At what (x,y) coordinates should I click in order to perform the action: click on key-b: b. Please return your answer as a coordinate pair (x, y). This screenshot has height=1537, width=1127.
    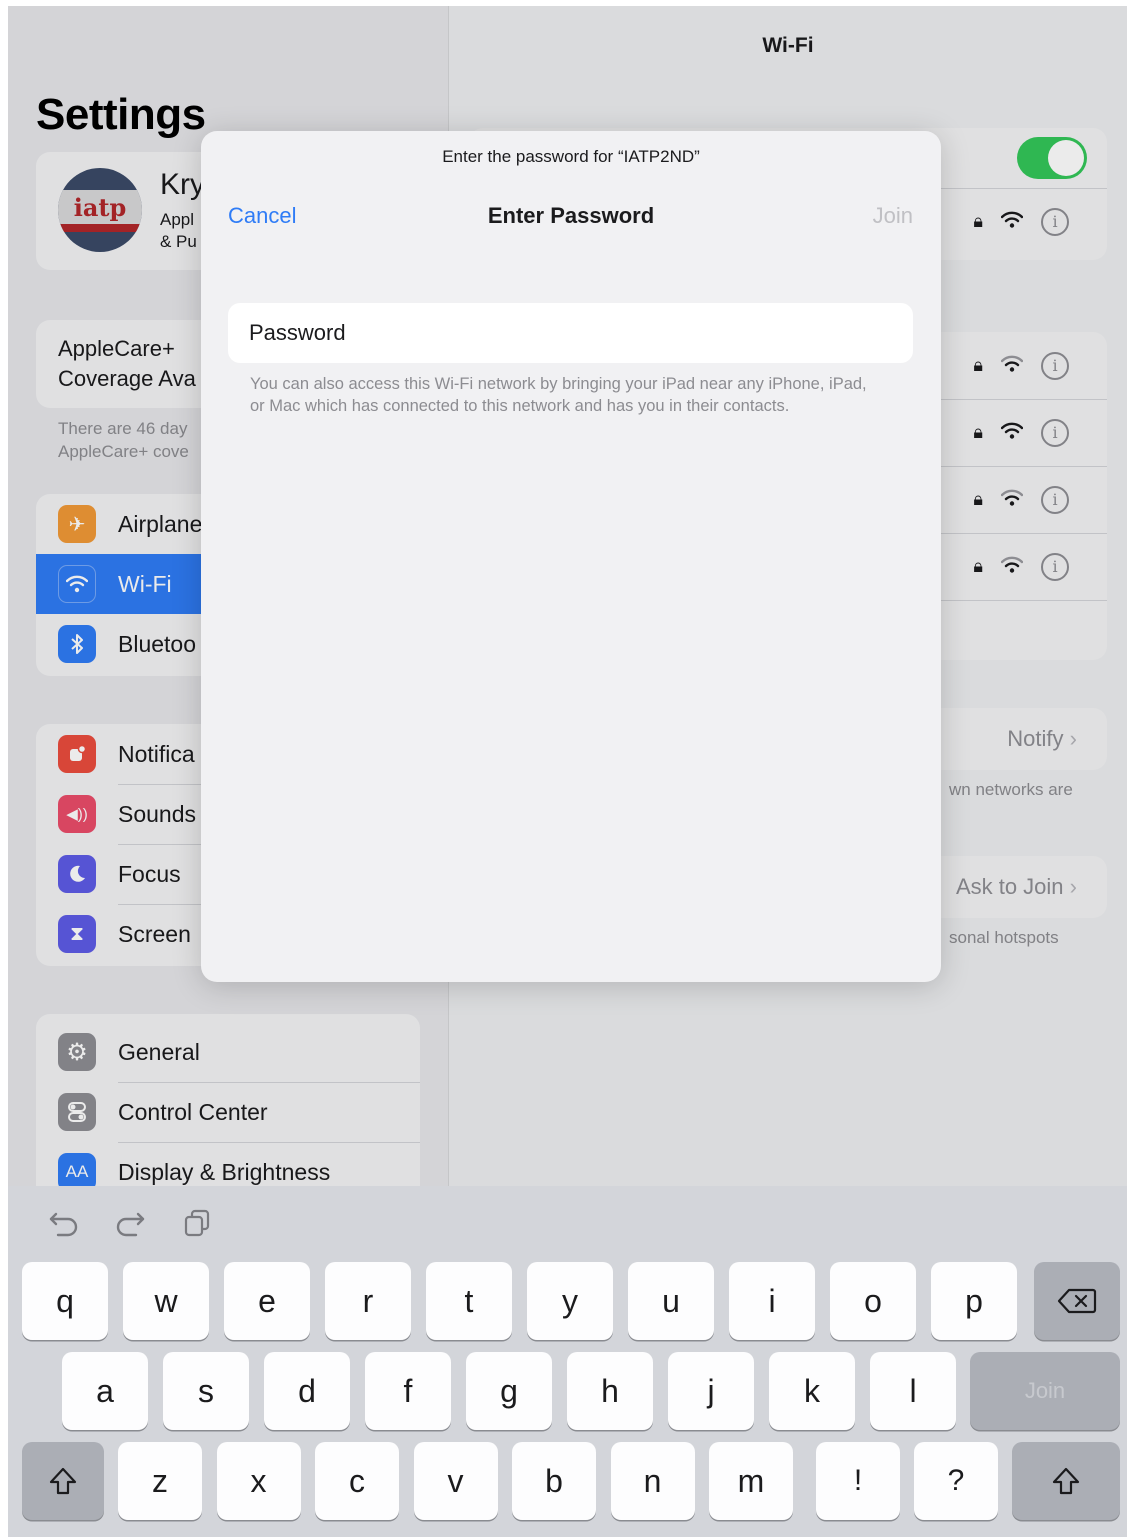
    Looking at the image, I should click on (554, 1481).